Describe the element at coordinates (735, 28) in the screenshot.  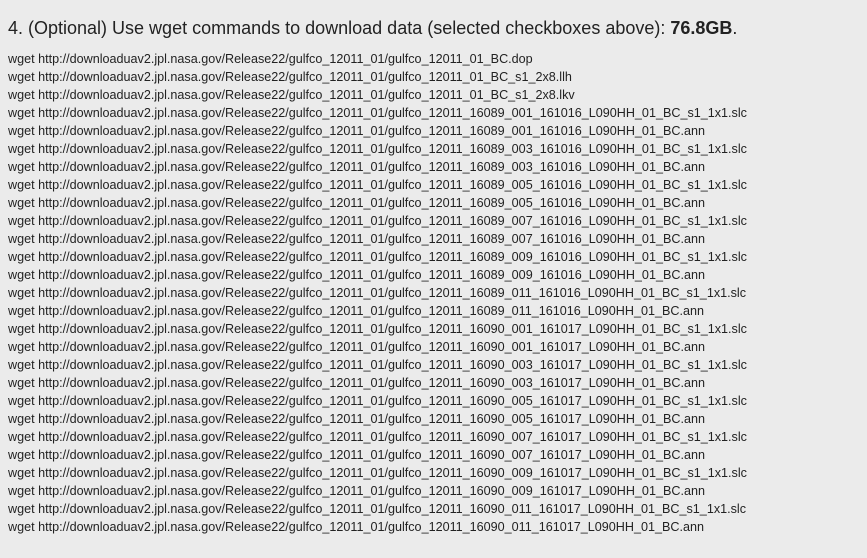
I see `heading-period: .` at that location.